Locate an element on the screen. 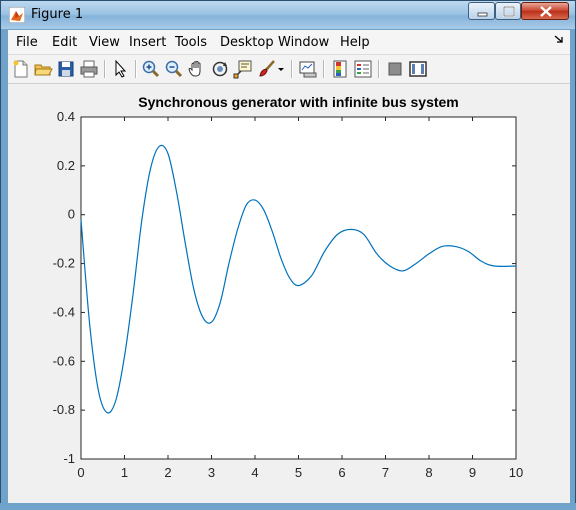  menu-edit: Edit is located at coordinates (64, 42).